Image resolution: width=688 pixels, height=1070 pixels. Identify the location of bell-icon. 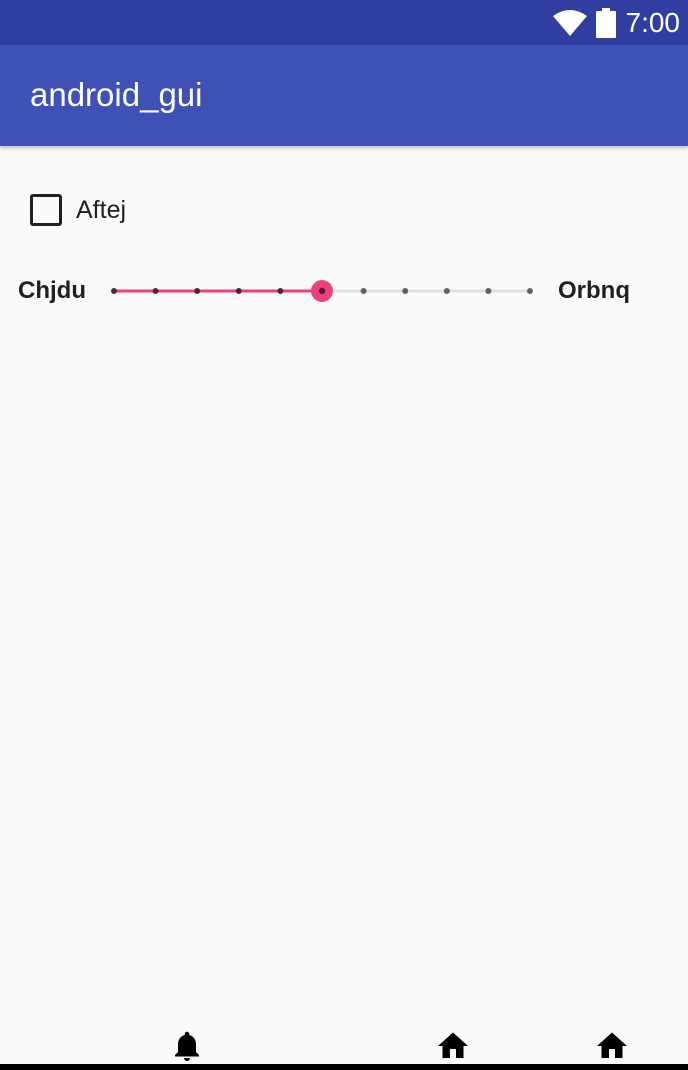
(187, 1046).